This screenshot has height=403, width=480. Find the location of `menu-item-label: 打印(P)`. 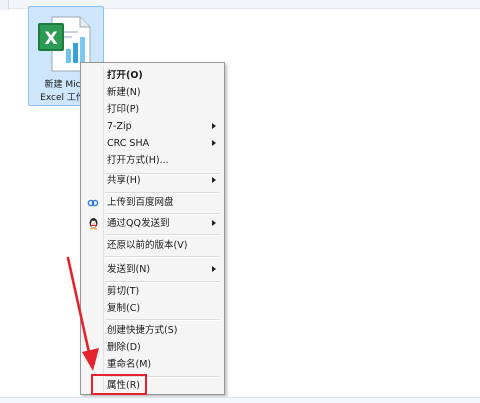

menu-item-label: 打印(P) is located at coordinates (123, 109).